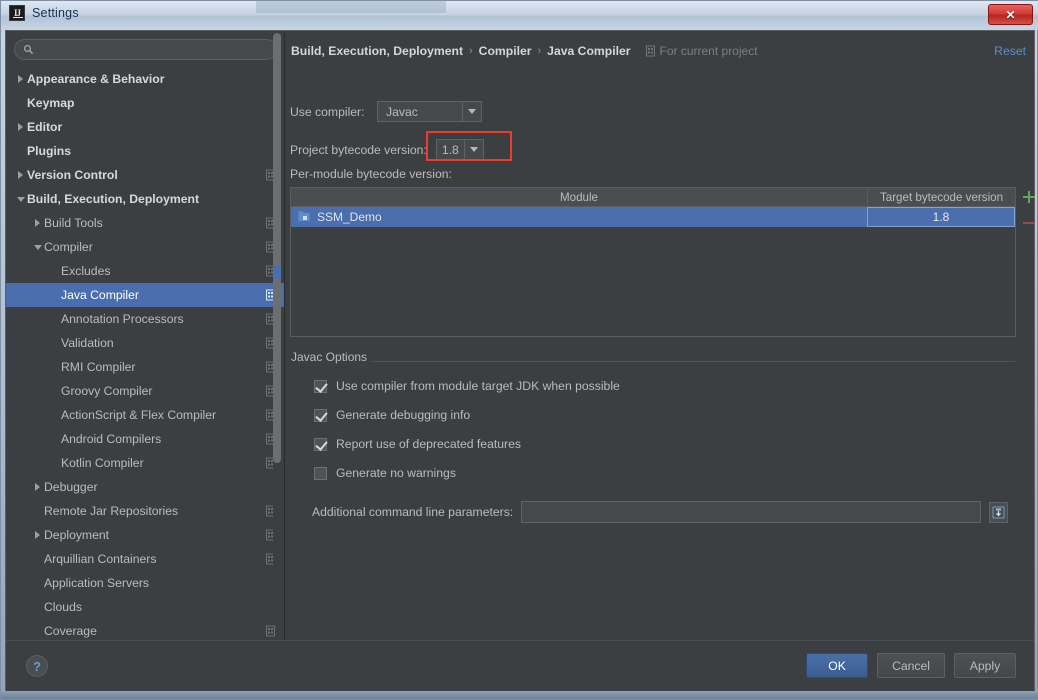  What do you see at coordinates (358, 149) in the screenshot?
I see `project-bytecode-label: Project bytecode version:` at bounding box center [358, 149].